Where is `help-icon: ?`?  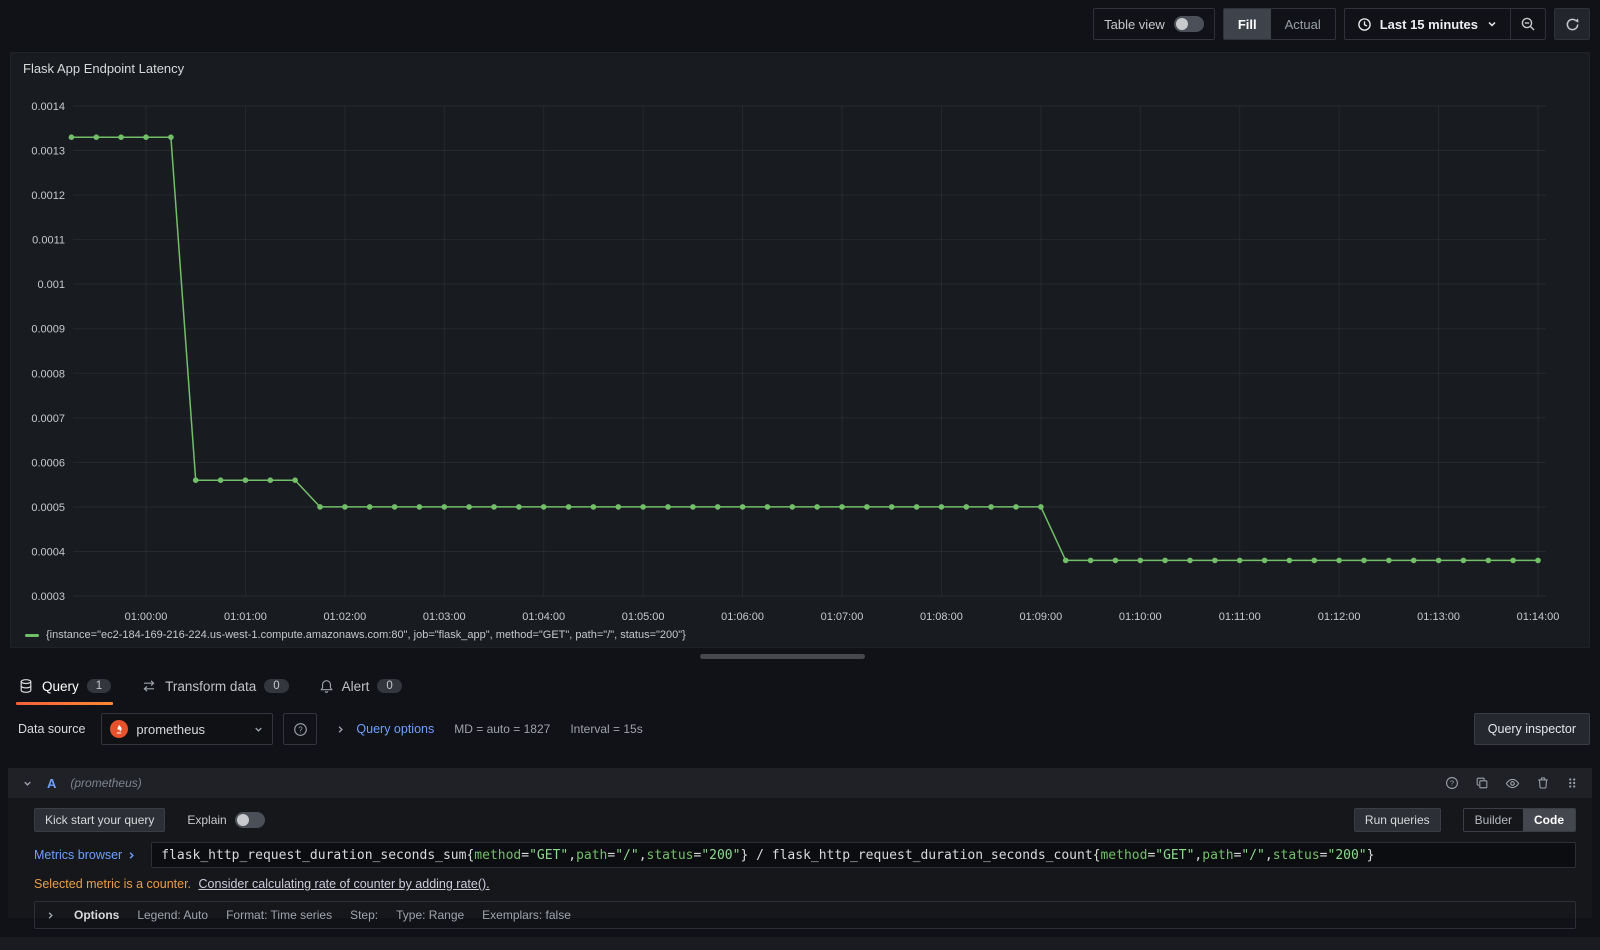
help-icon: ? is located at coordinates (1452, 783).